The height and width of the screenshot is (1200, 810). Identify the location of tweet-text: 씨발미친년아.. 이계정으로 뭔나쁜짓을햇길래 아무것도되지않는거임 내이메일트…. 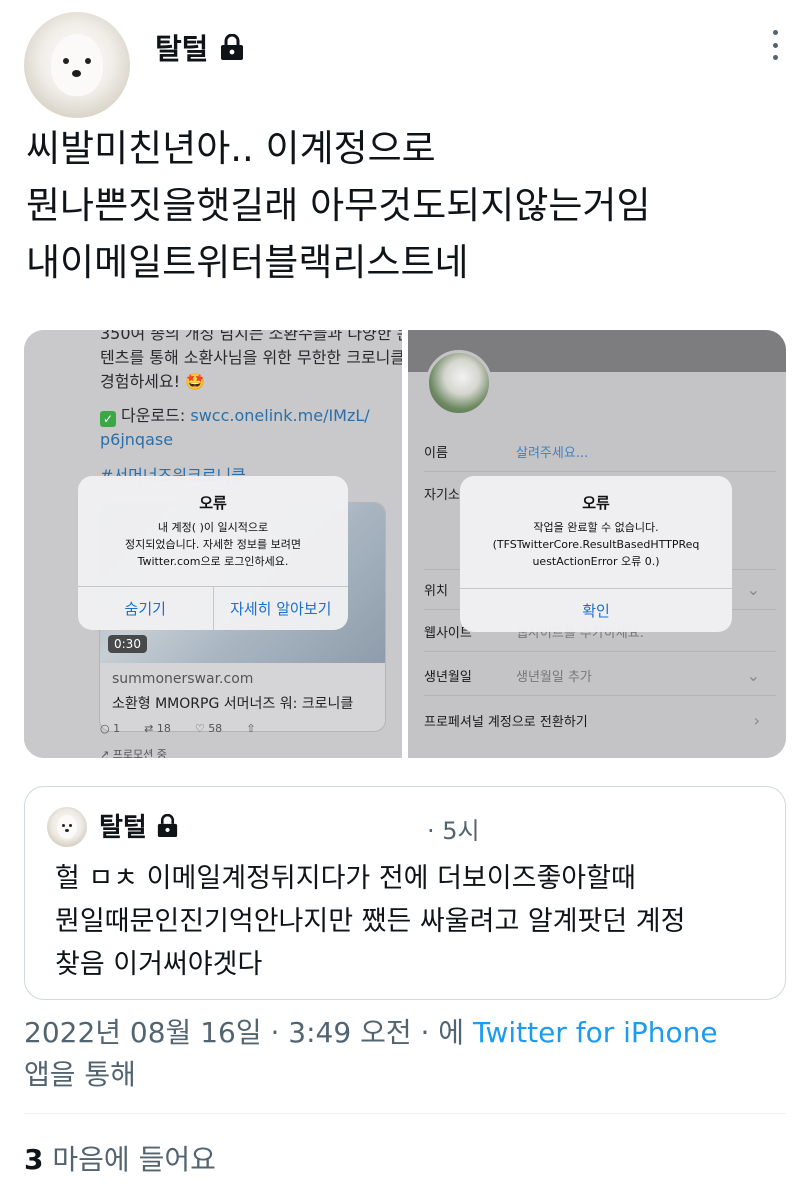
(338, 205).